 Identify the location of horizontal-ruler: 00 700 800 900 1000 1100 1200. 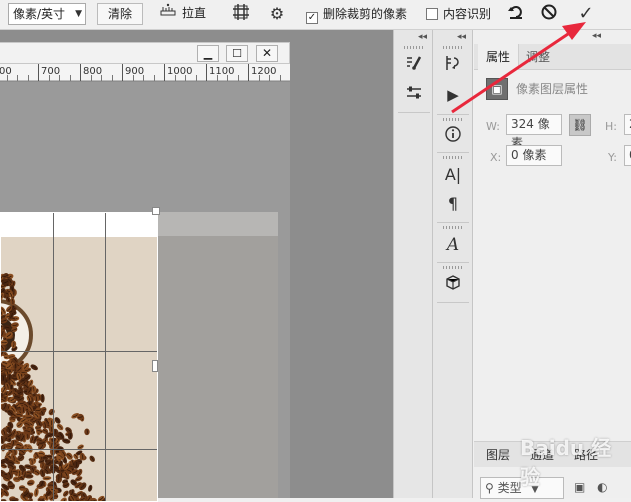
(145, 72).